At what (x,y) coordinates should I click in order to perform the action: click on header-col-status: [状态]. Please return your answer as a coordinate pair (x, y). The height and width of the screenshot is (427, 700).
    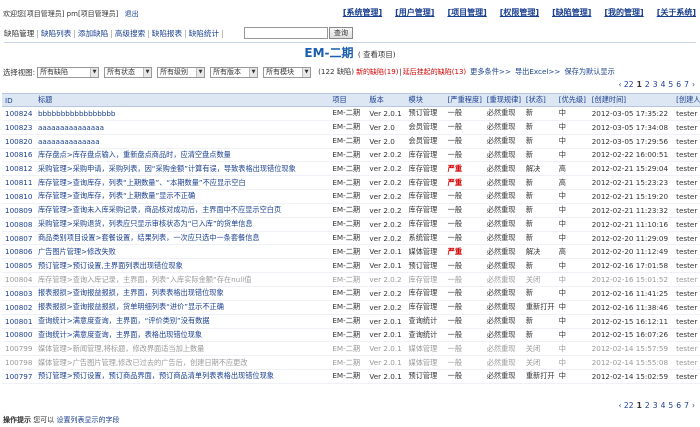
    Looking at the image, I should click on (539, 100).